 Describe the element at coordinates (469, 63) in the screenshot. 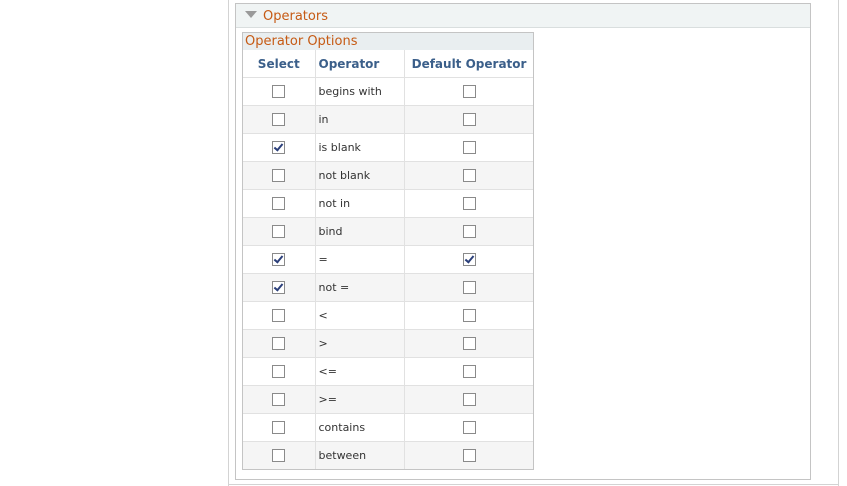

I see `column-header-default-operator: Default Operator` at that location.